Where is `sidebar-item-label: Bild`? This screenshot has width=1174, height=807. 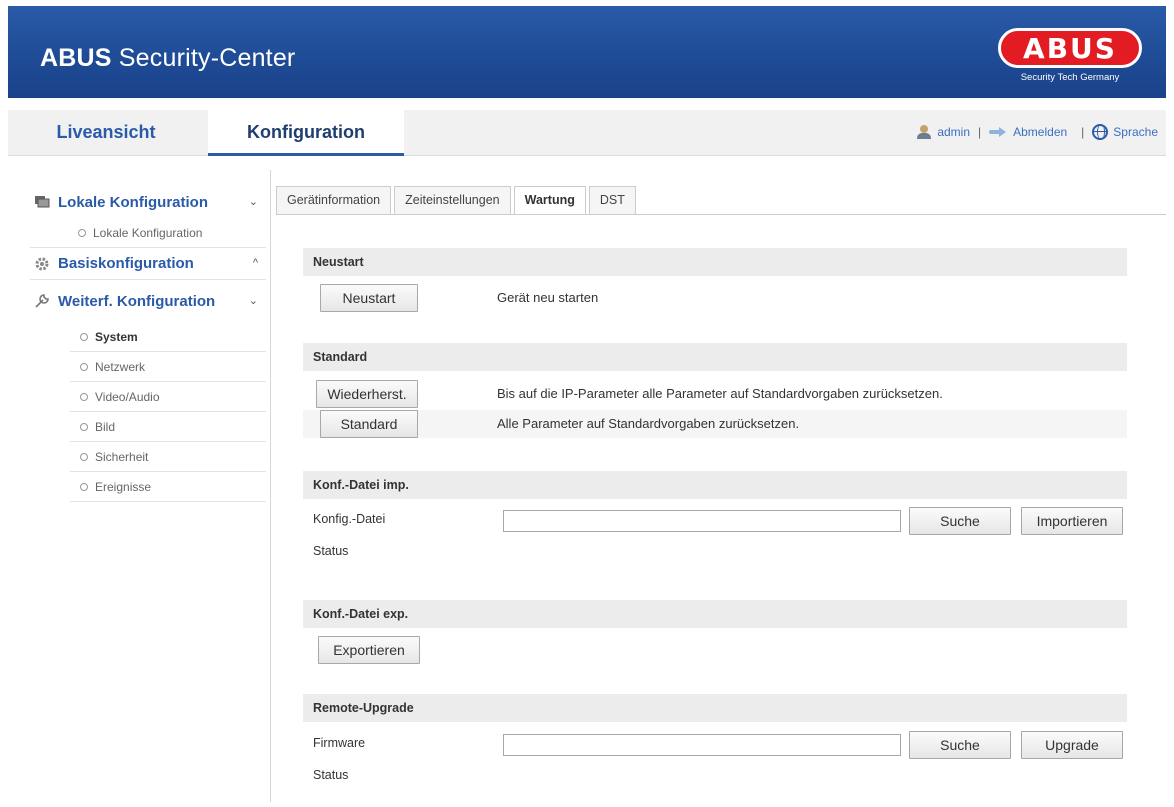 sidebar-item-label: Bild is located at coordinates (105, 426).